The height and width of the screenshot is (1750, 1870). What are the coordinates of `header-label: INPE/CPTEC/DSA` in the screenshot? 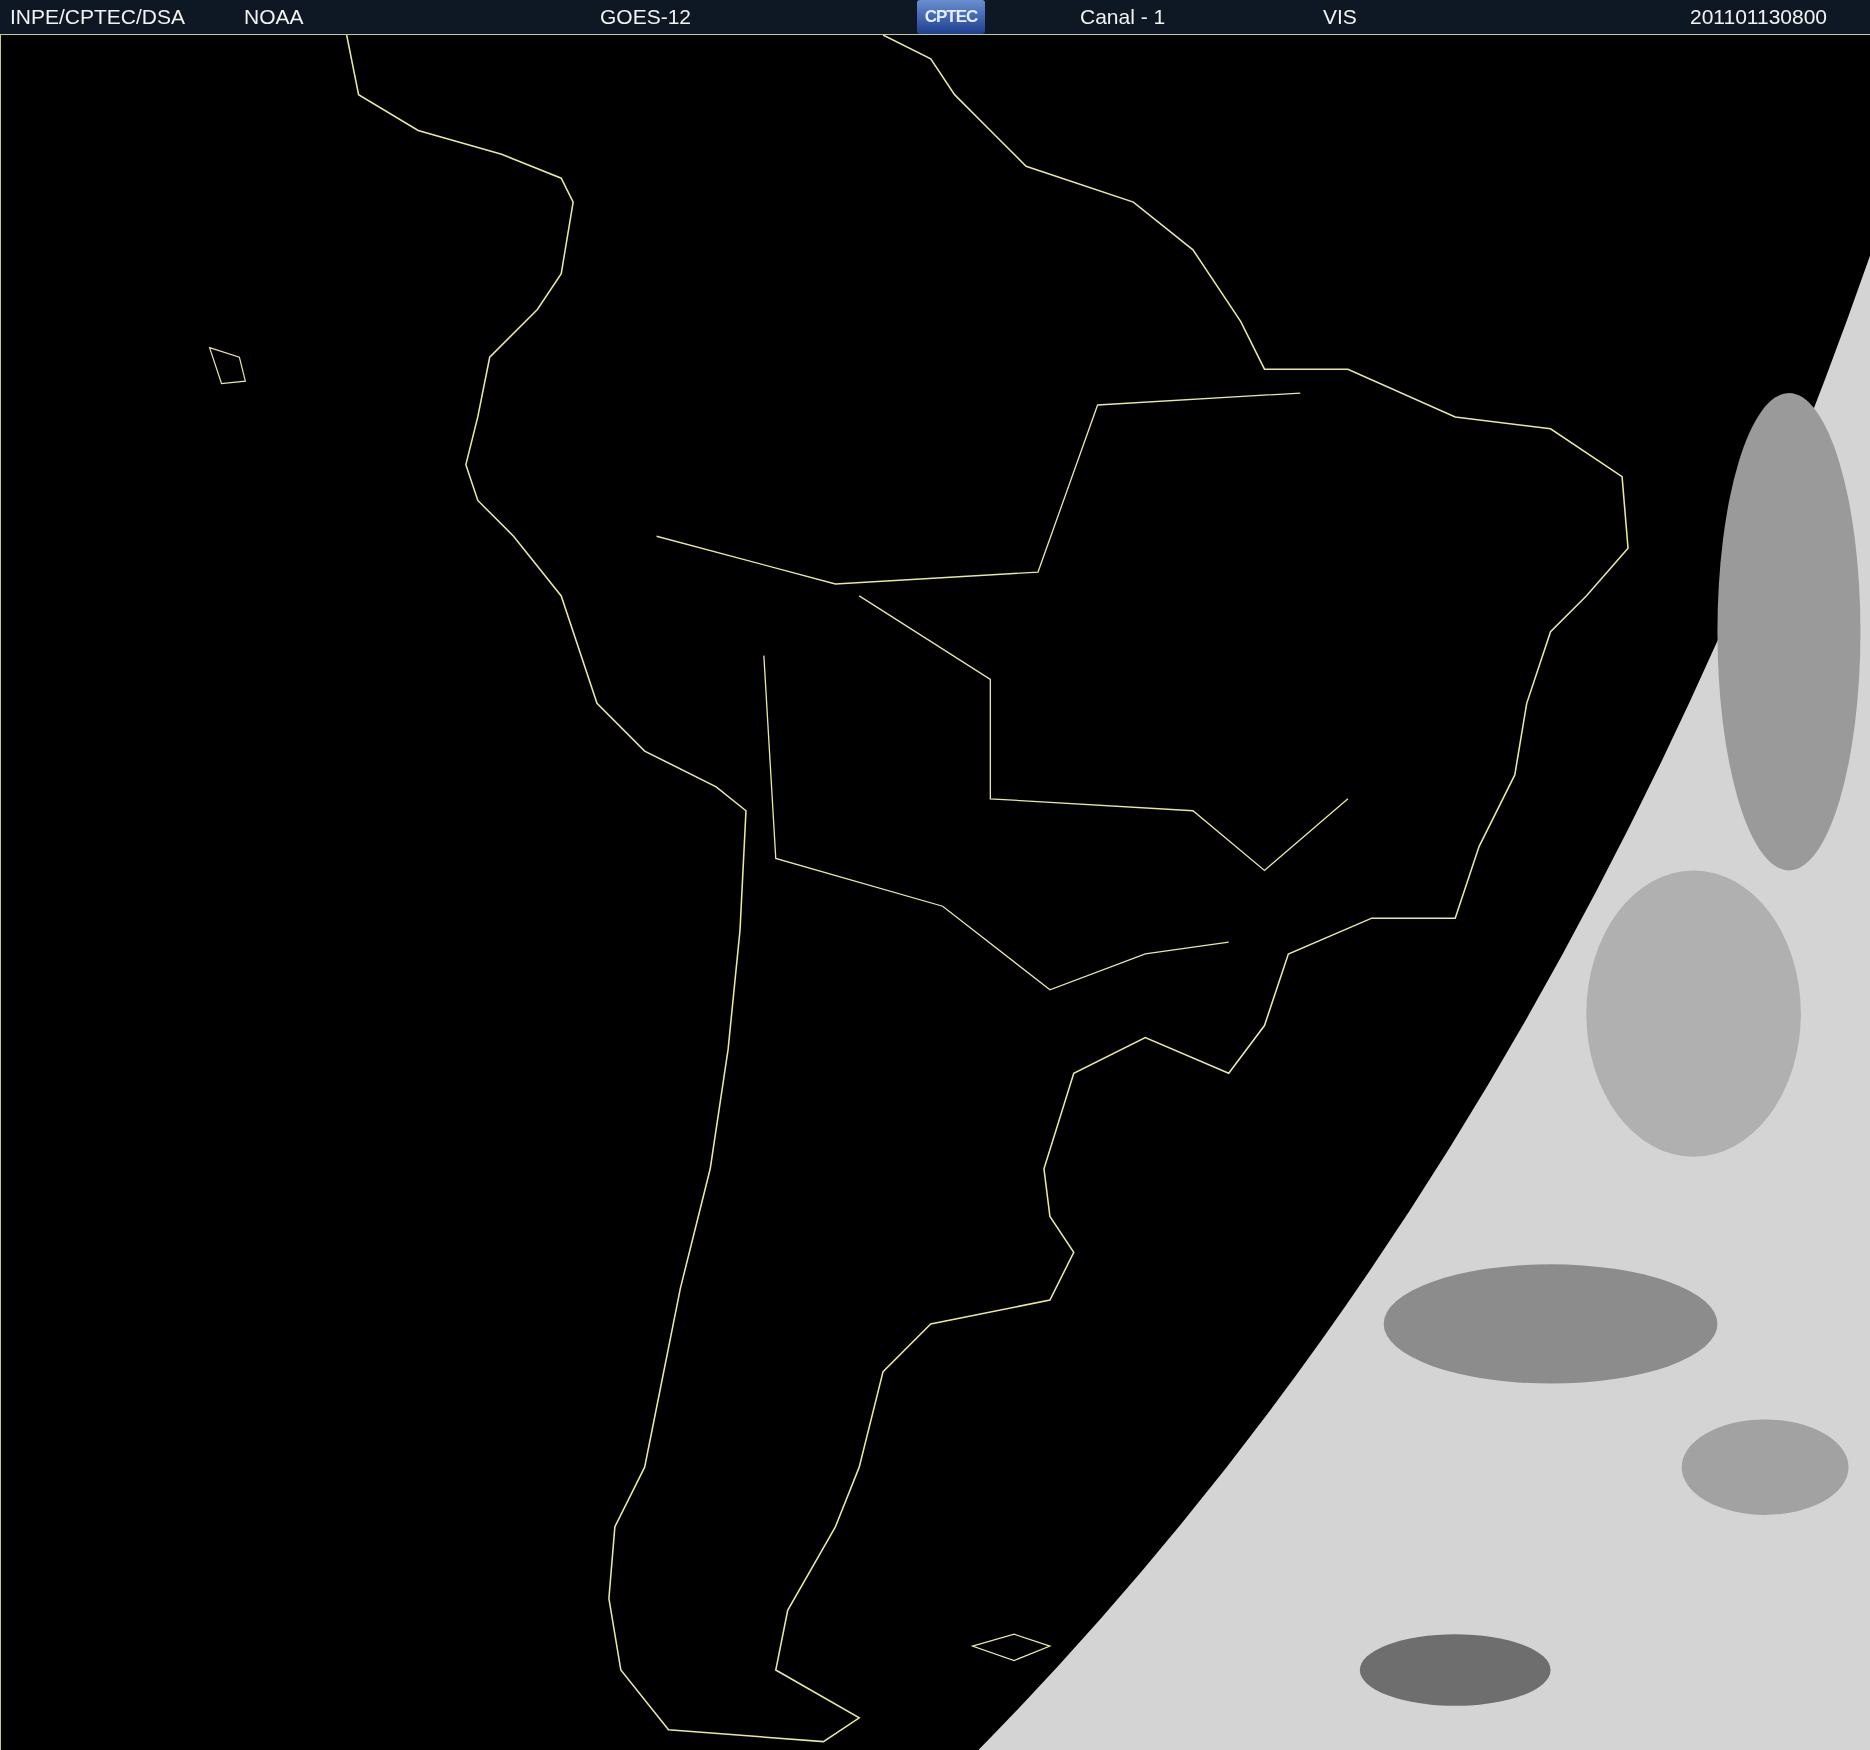 It's located at (98, 17).